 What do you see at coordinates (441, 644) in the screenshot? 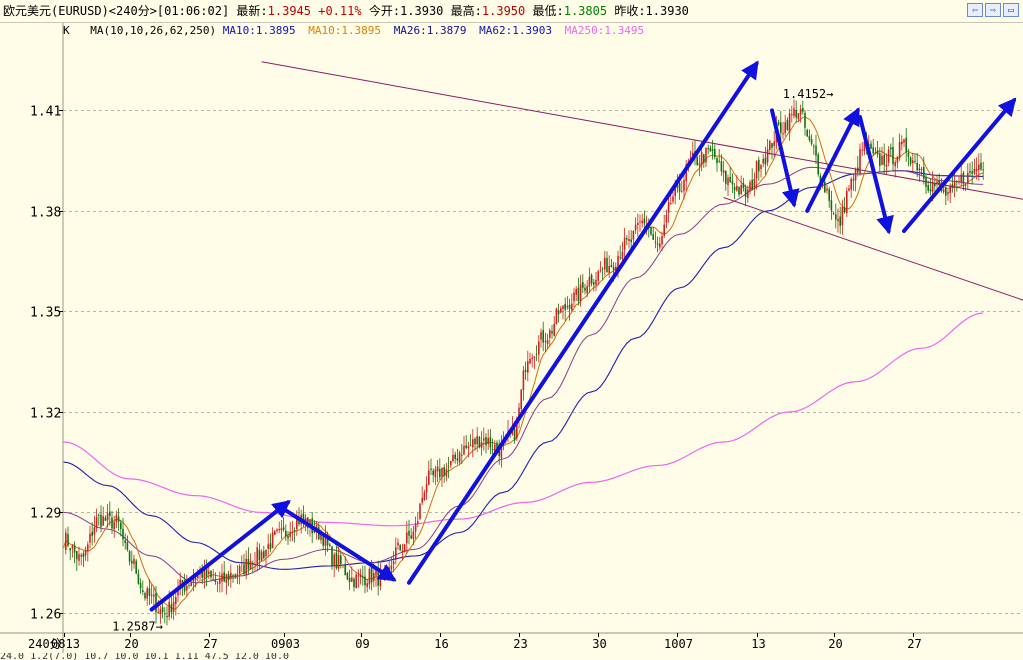
I see `x-tick-label: 16` at bounding box center [441, 644].